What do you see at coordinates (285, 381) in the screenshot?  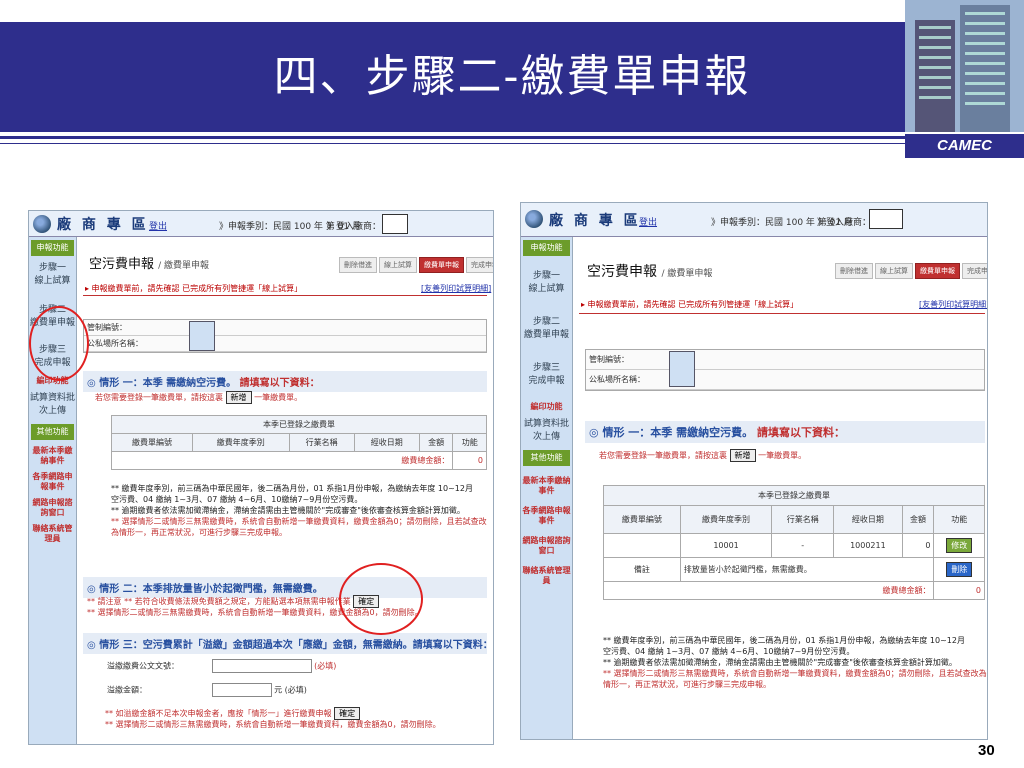 I see `case1-heading: ◎ 情形 一：本季 需繳納空污費。 請填寫以下資料：` at bounding box center [285, 381].